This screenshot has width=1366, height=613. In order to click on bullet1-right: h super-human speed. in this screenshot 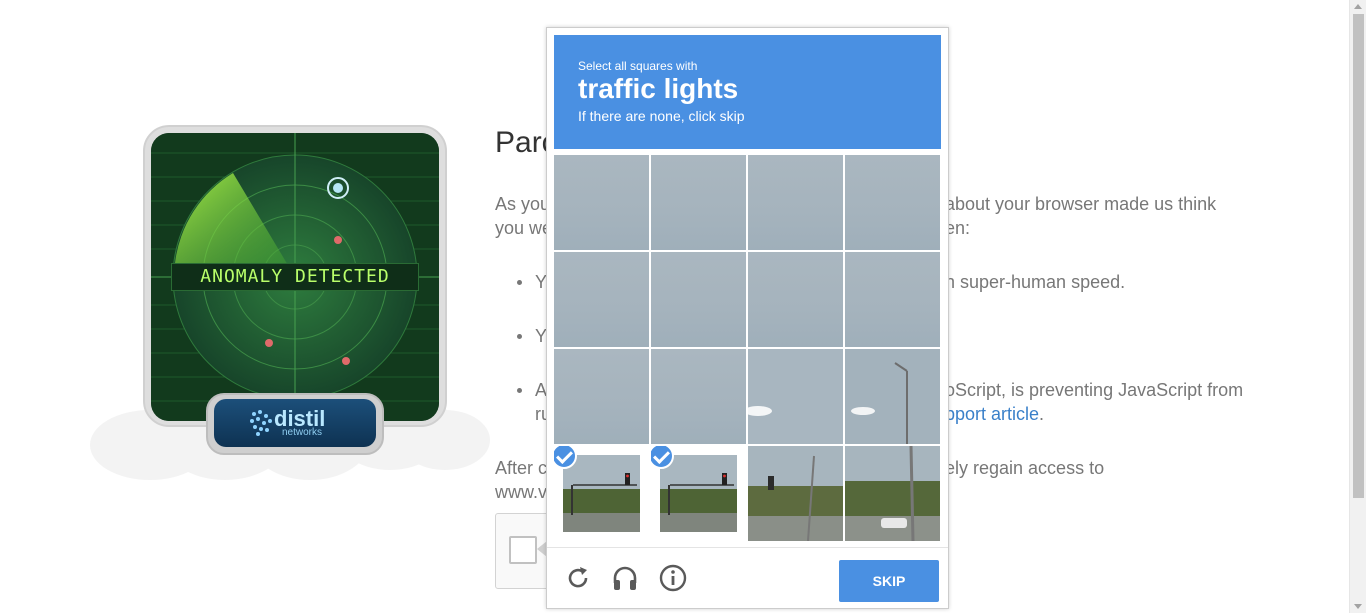, I will do `click(1035, 282)`.